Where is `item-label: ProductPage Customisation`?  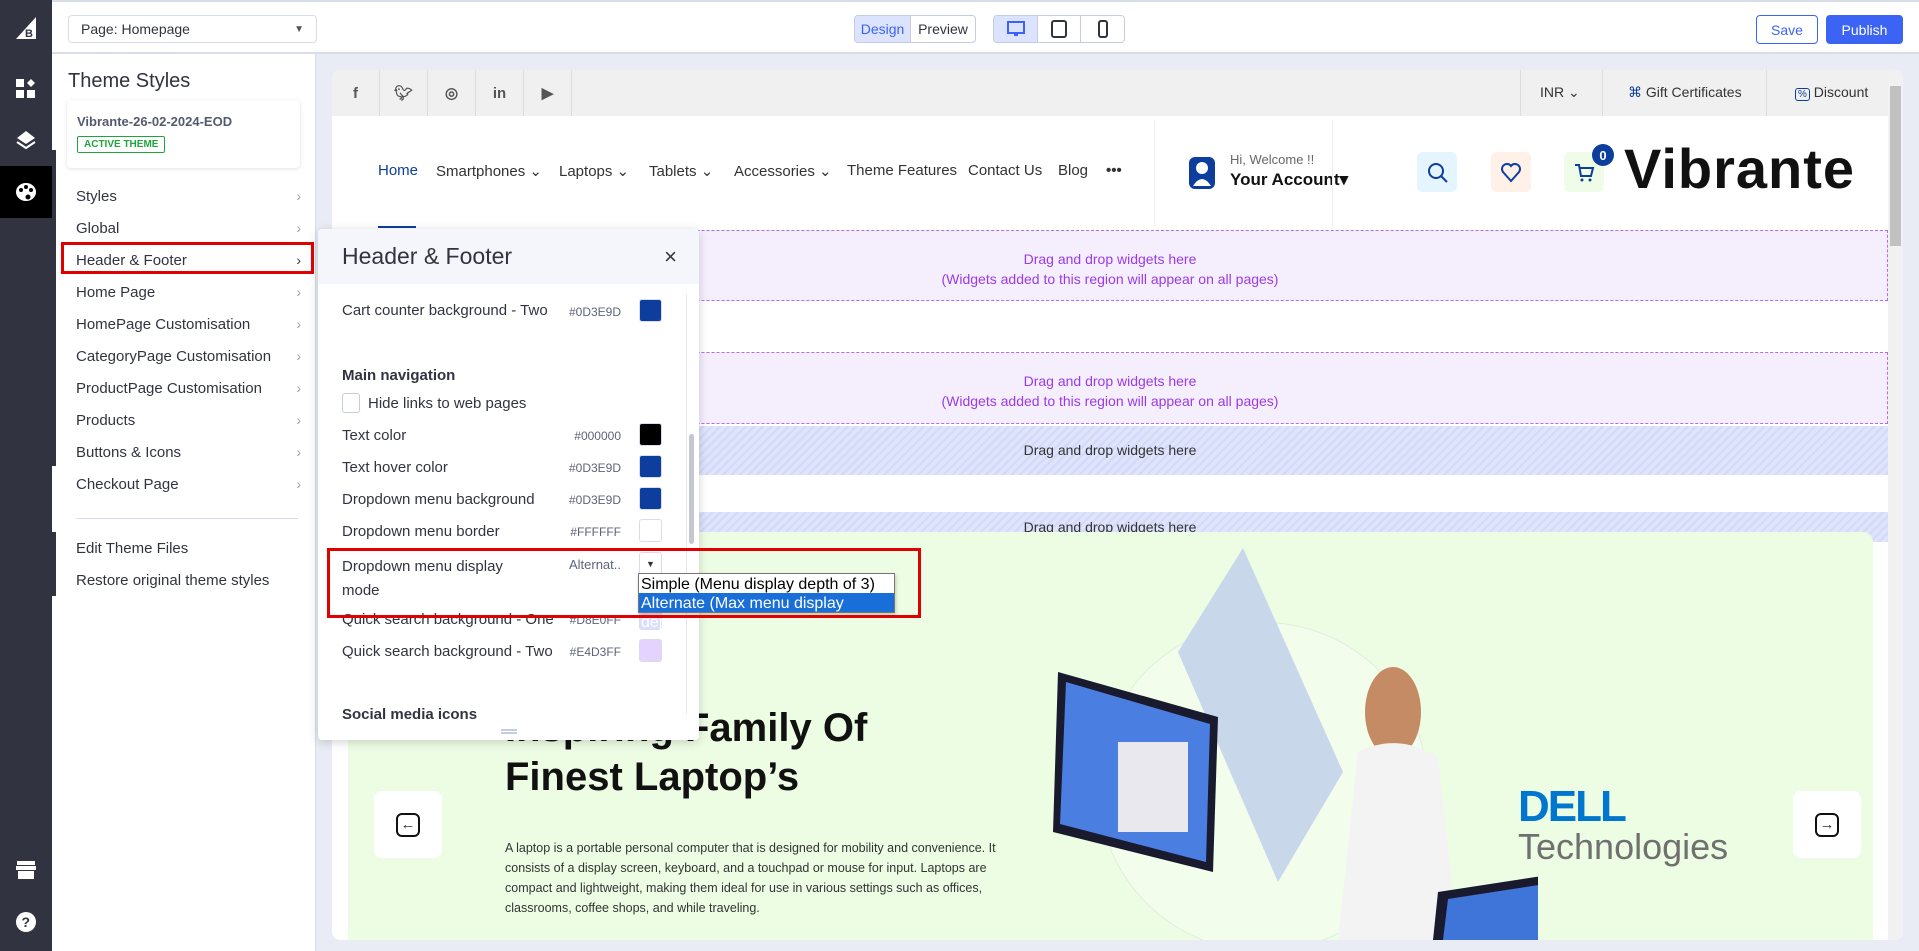
item-label: ProductPage Customisation is located at coordinates (169, 388).